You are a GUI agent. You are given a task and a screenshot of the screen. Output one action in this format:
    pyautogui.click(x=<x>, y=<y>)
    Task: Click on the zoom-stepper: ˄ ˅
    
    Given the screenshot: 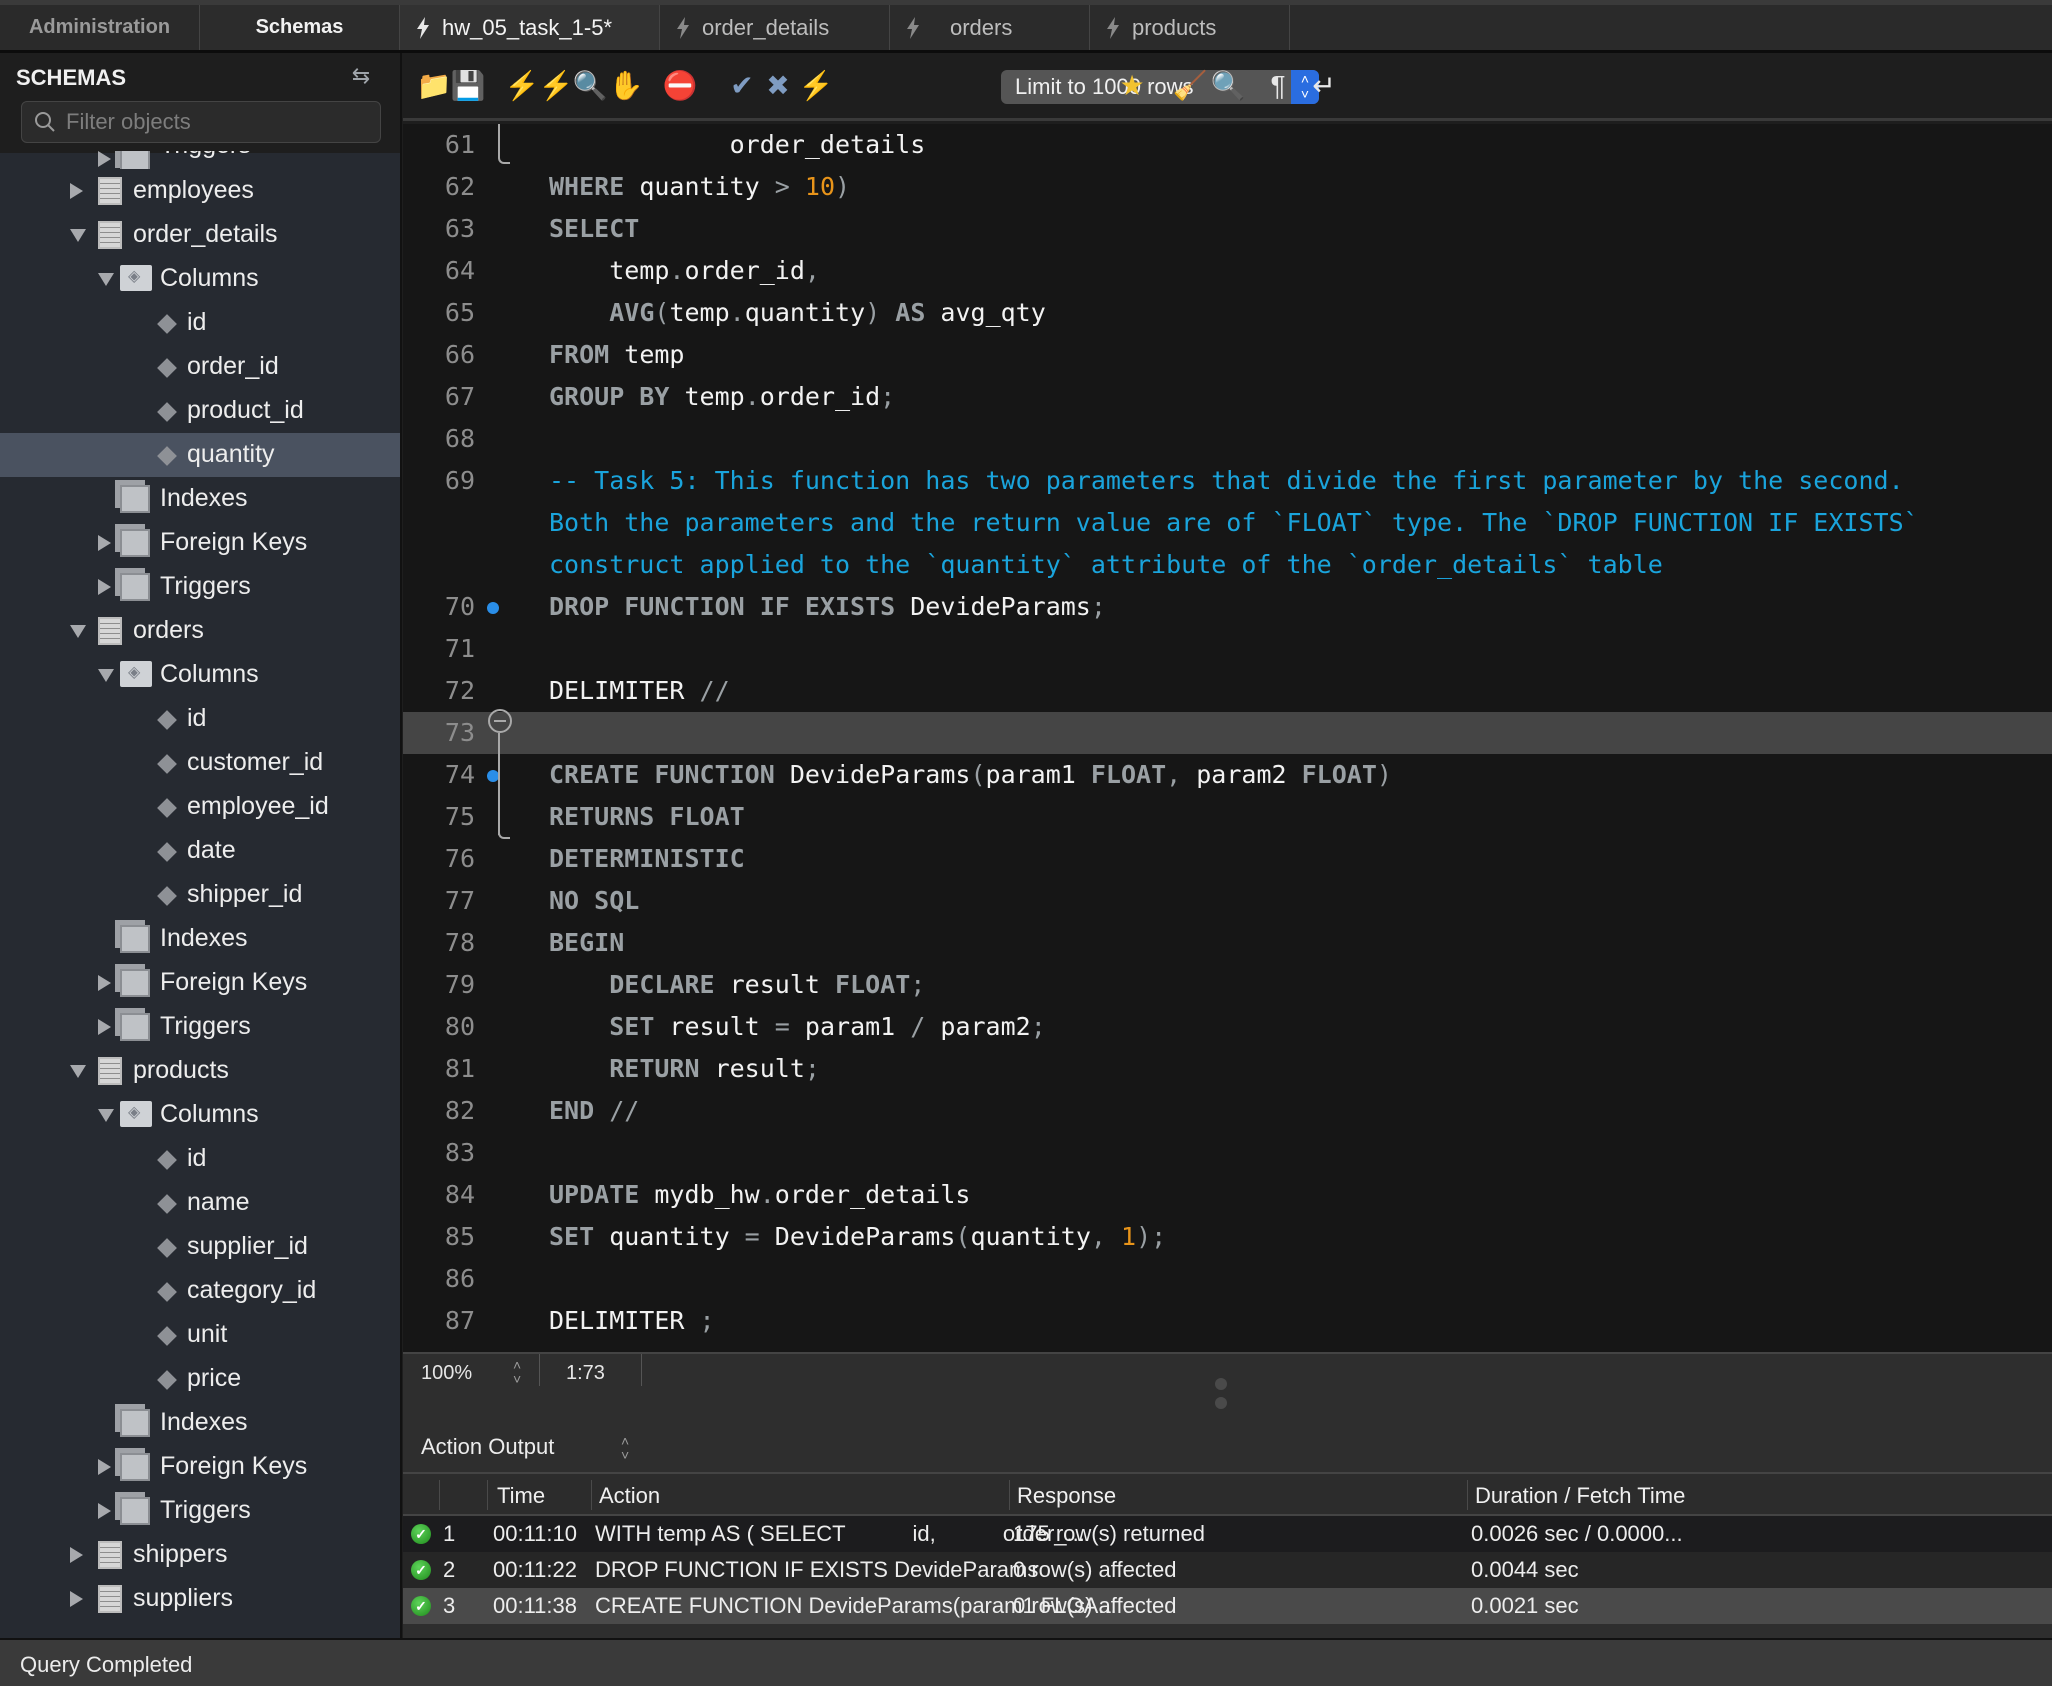 What is the action you would take?
    pyautogui.click(x=517, y=1372)
    